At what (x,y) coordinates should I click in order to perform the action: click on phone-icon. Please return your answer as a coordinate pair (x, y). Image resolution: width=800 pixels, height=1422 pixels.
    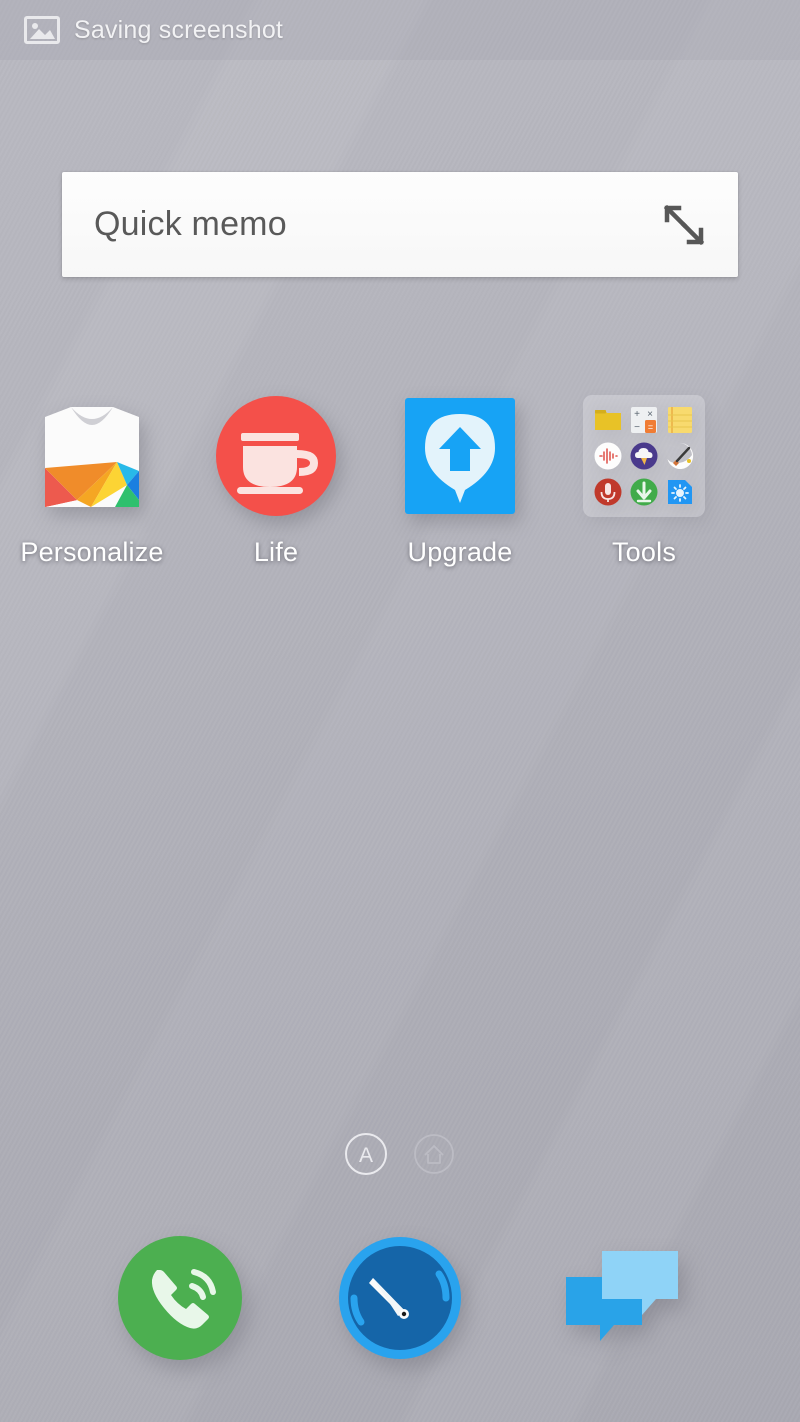
    Looking at the image, I should click on (180, 1298).